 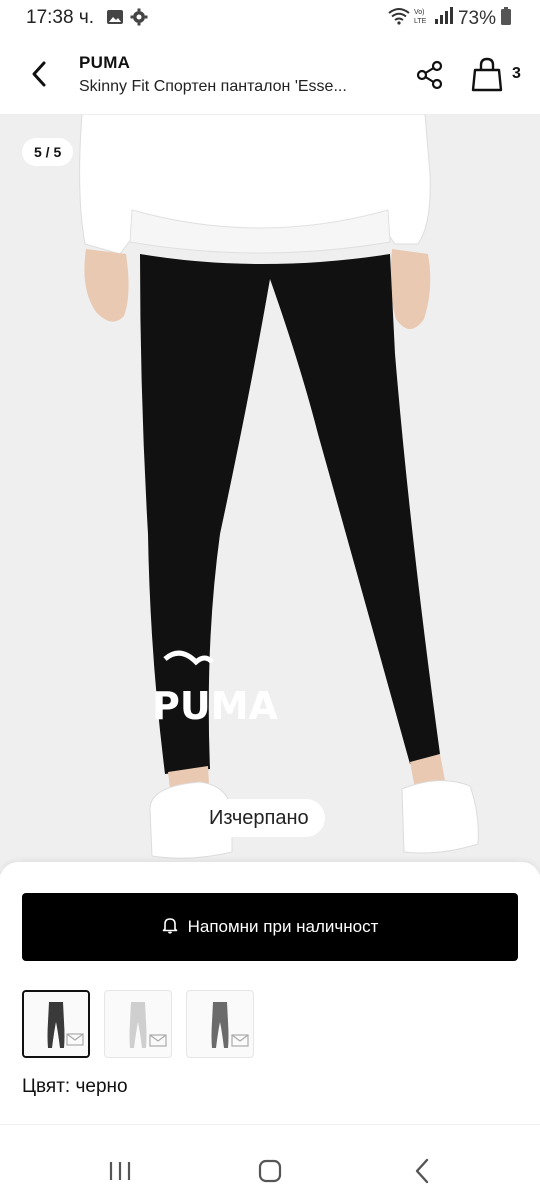 What do you see at coordinates (444, 19) in the screenshot?
I see `signal-icon` at bounding box center [444, 19].